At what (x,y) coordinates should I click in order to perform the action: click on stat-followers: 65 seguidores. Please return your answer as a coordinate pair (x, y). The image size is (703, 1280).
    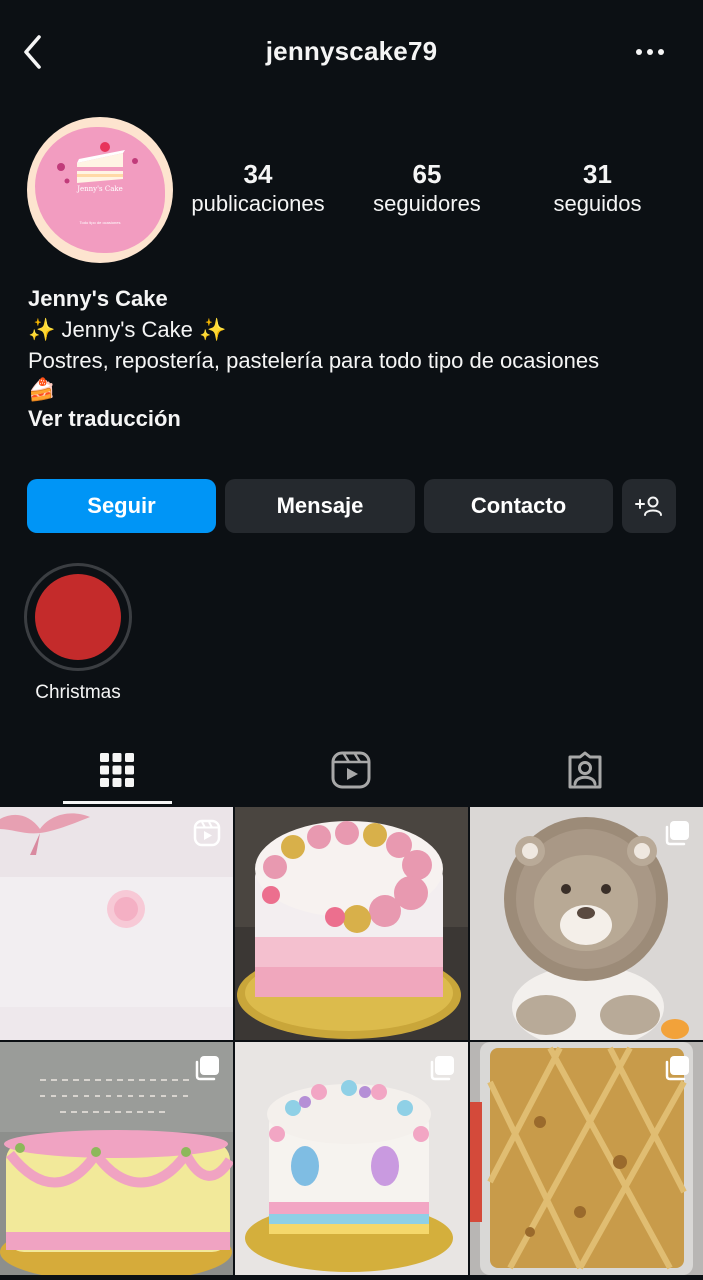
    Looking at the image, I should click on (427, 188).